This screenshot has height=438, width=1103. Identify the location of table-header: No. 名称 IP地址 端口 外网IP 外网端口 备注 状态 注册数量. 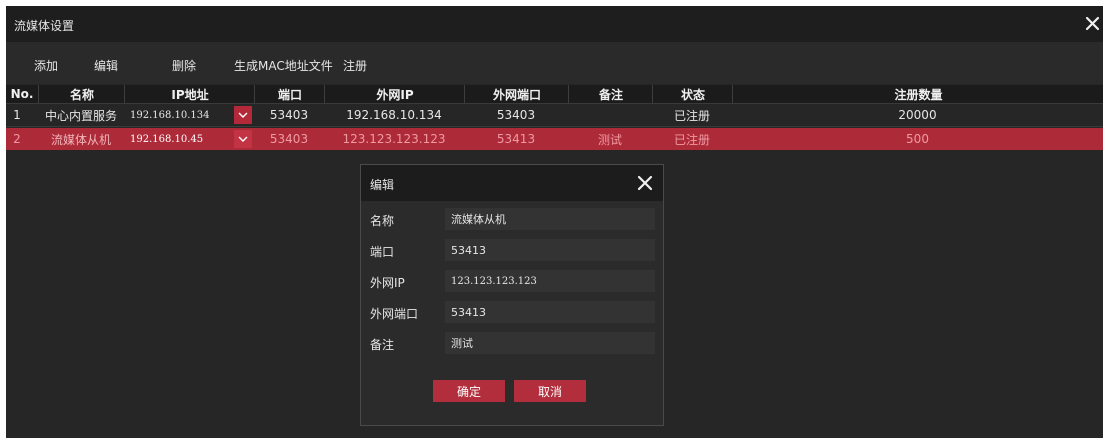
(554, 94).